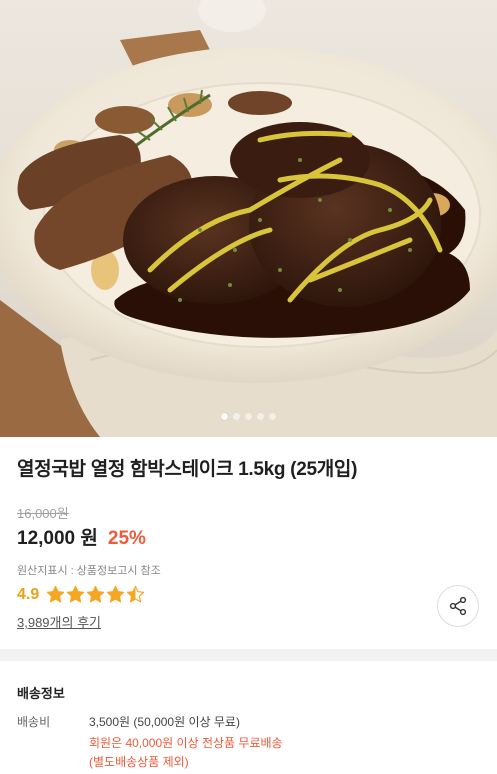 This screenshot has height=774, width=497. I want to click on share-icon, so click(458, 606).